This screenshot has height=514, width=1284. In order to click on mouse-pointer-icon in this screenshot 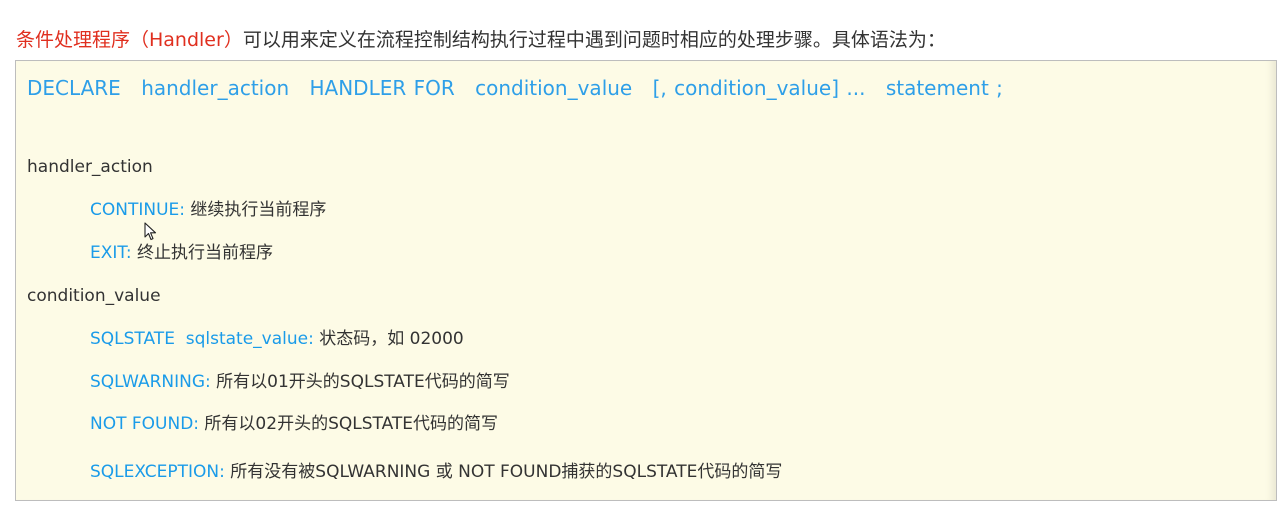, I will do `click(150, 231)`.